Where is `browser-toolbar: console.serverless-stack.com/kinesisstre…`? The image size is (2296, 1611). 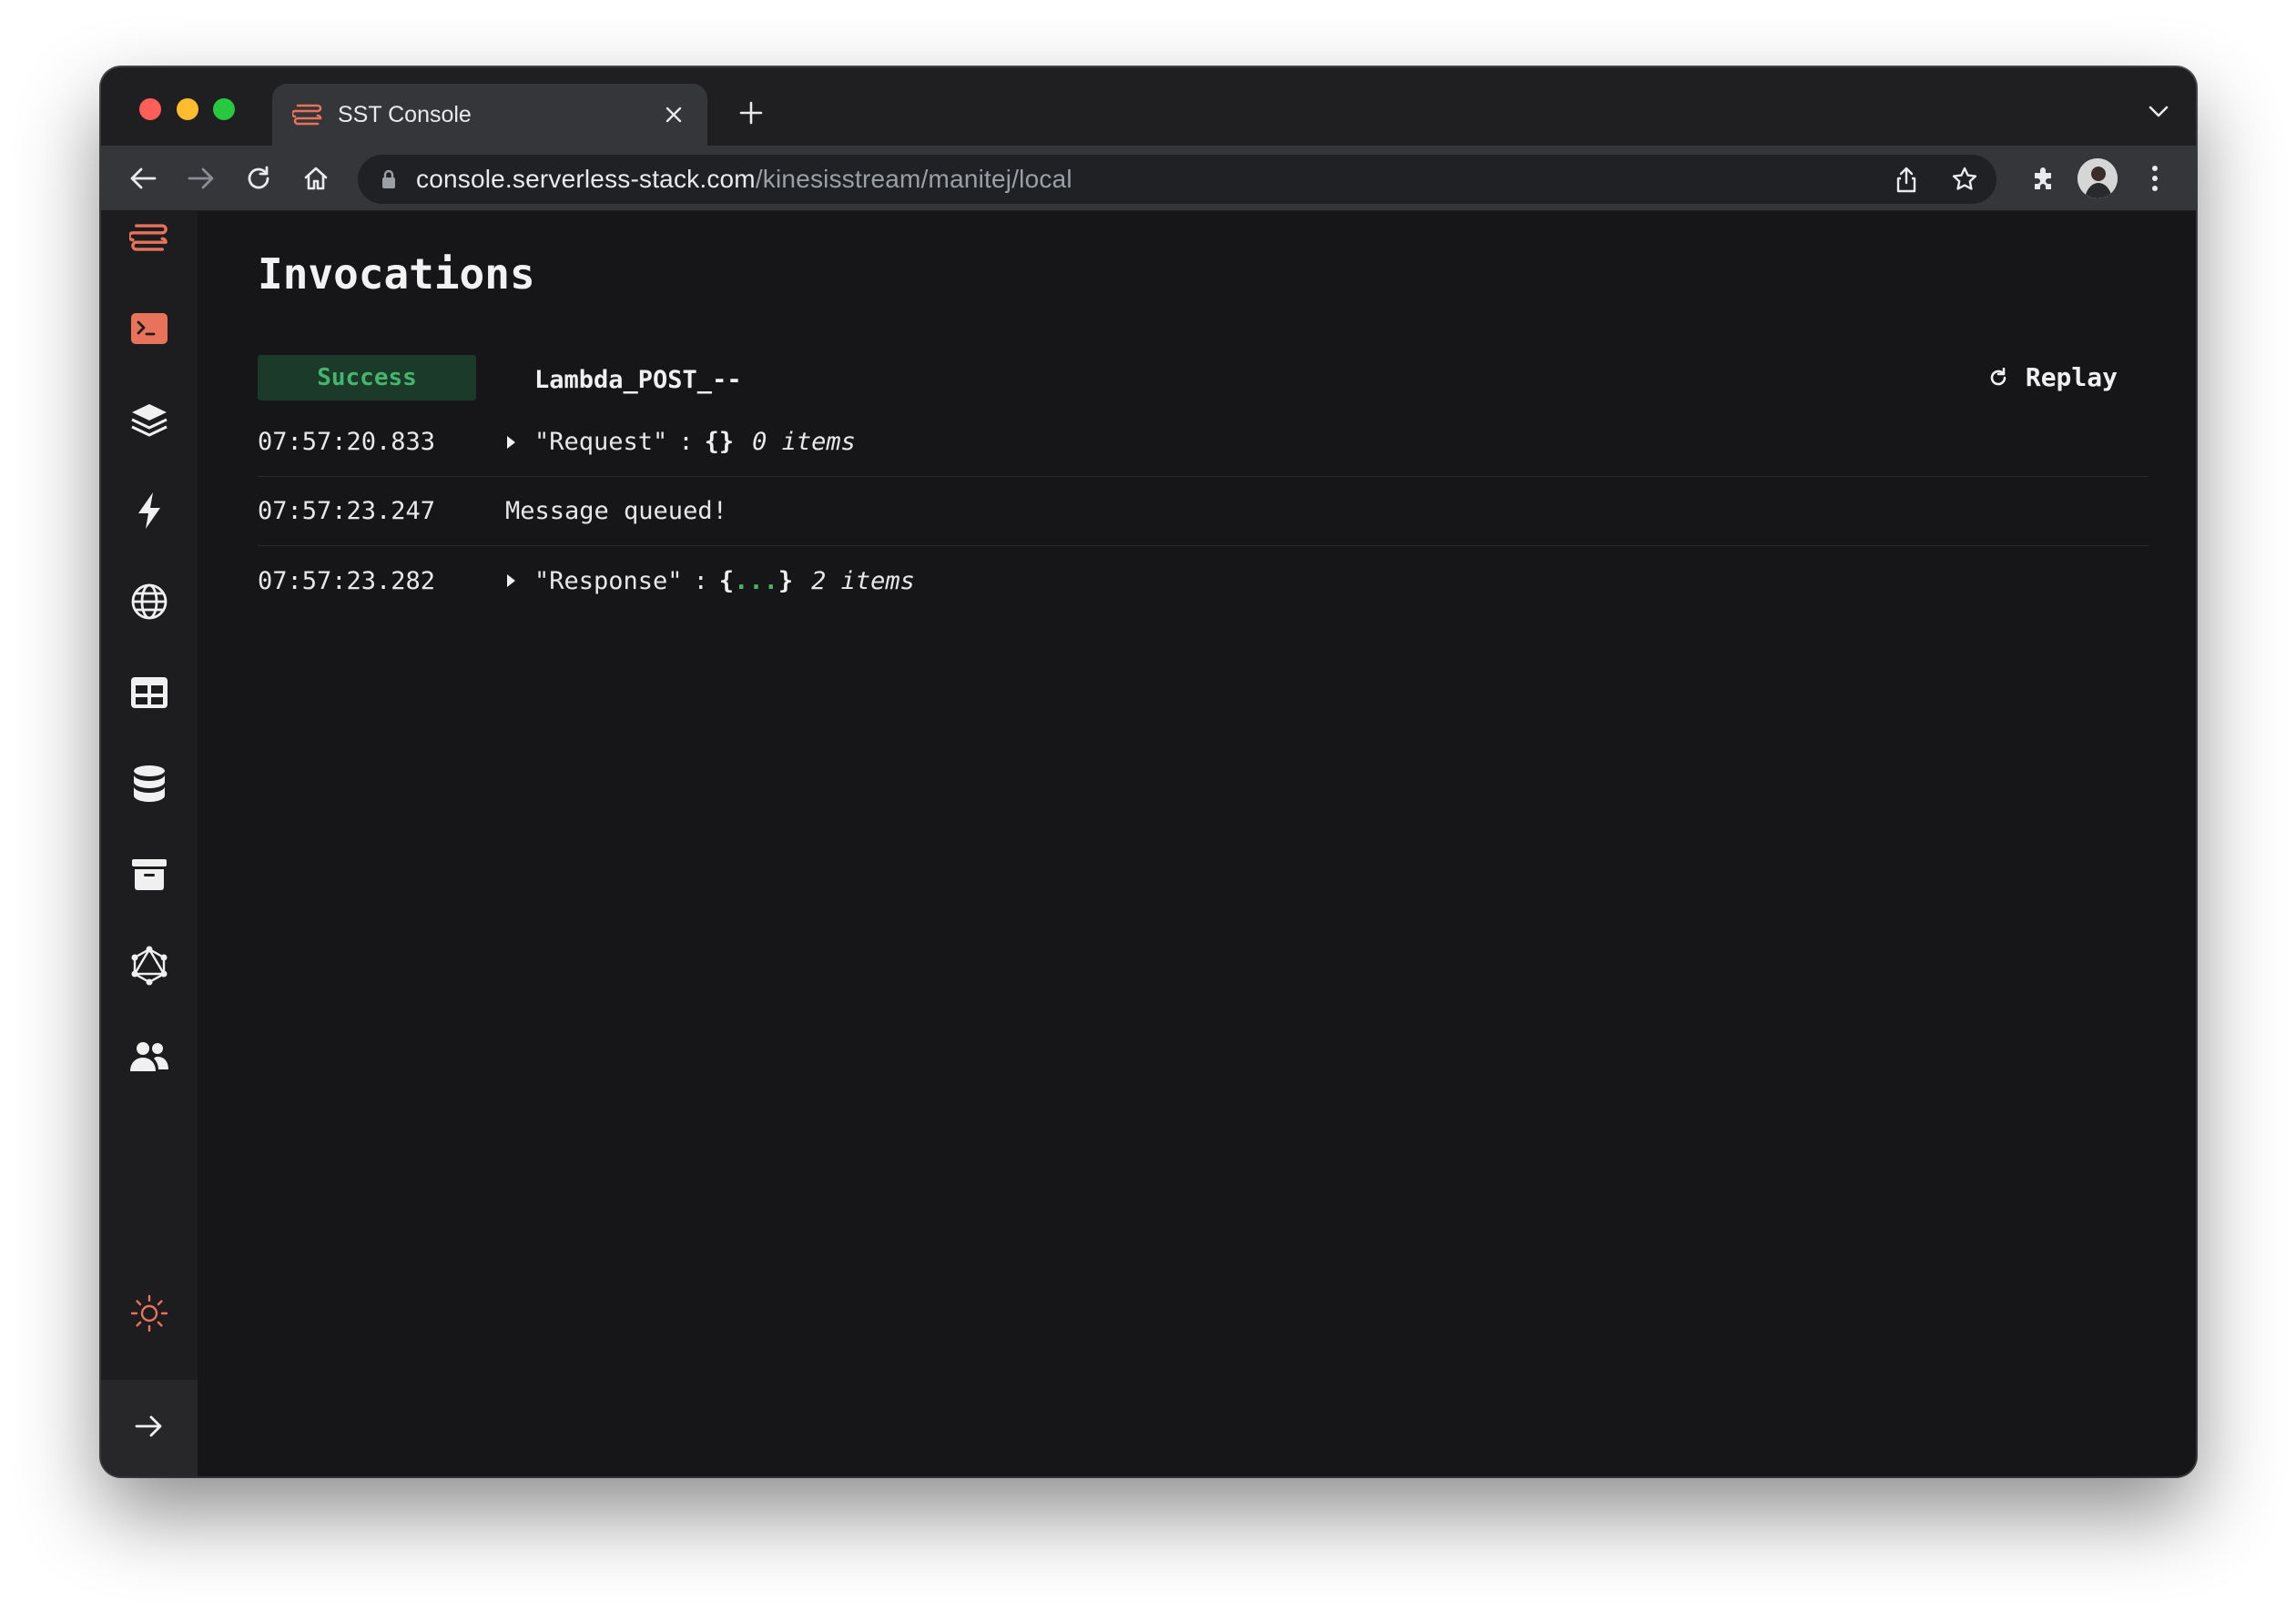 browser-toolbar: console.serverless-stack.com/kinesisstre… is located at coordinates (1148, 179).